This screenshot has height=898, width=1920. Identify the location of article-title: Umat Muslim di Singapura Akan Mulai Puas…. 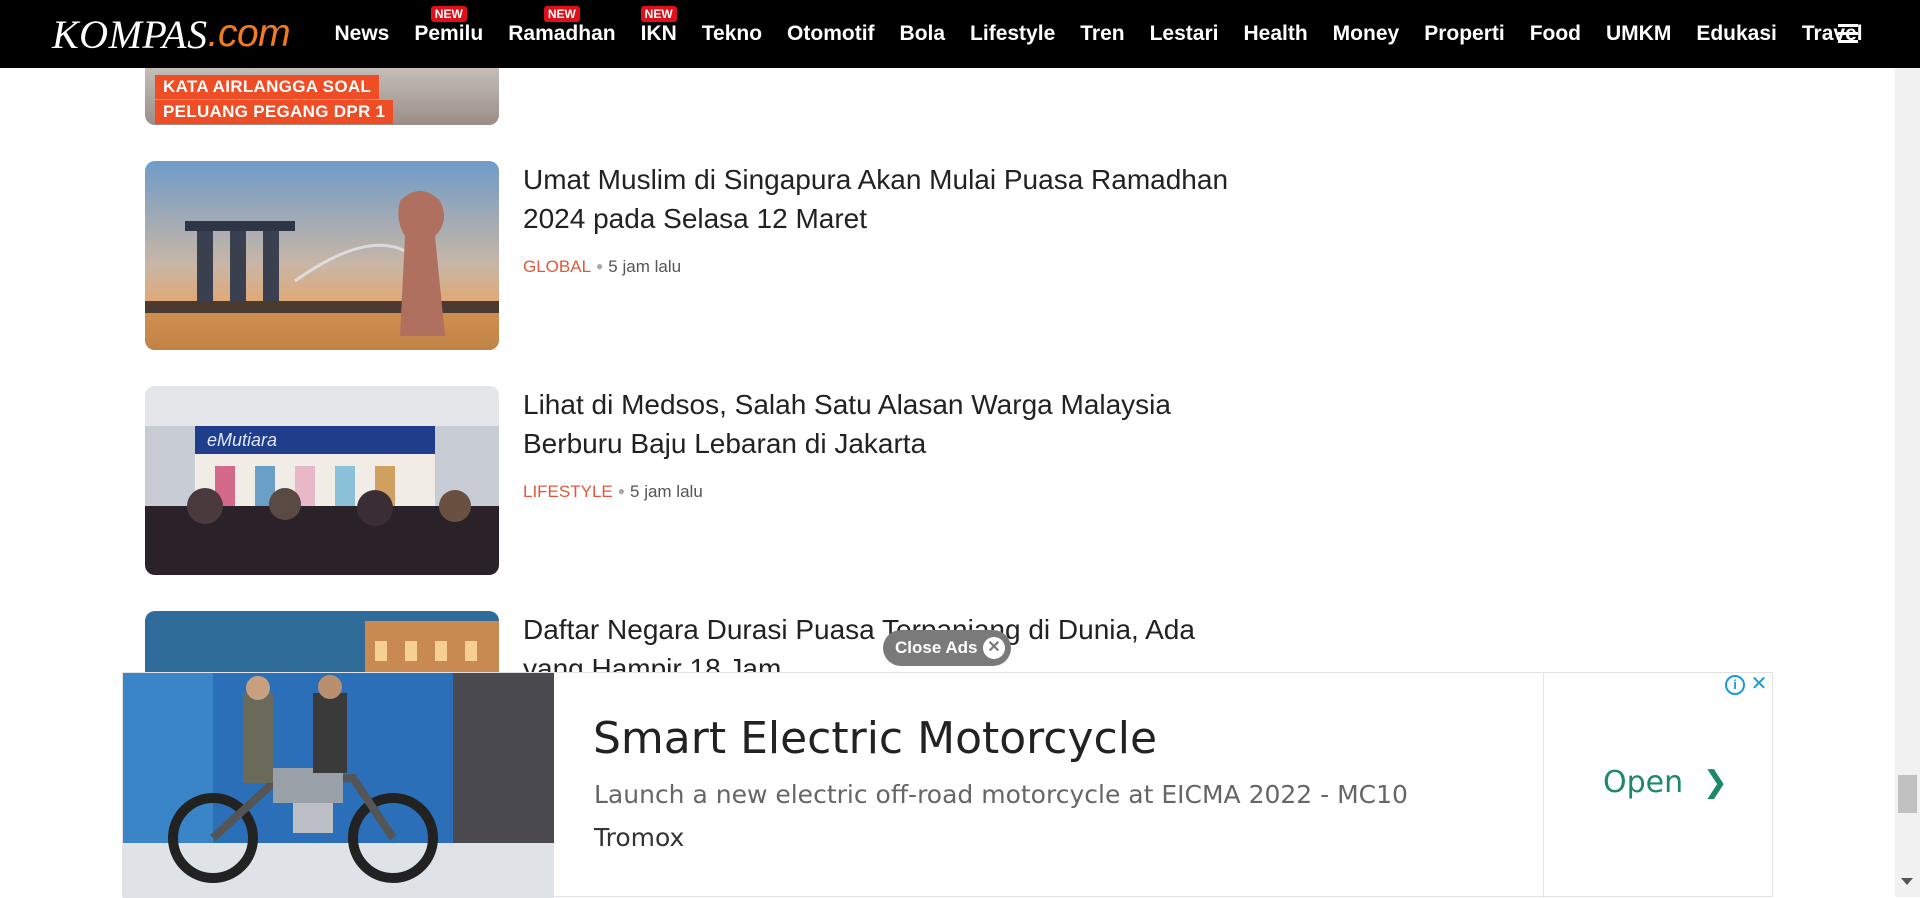
(888, 199).